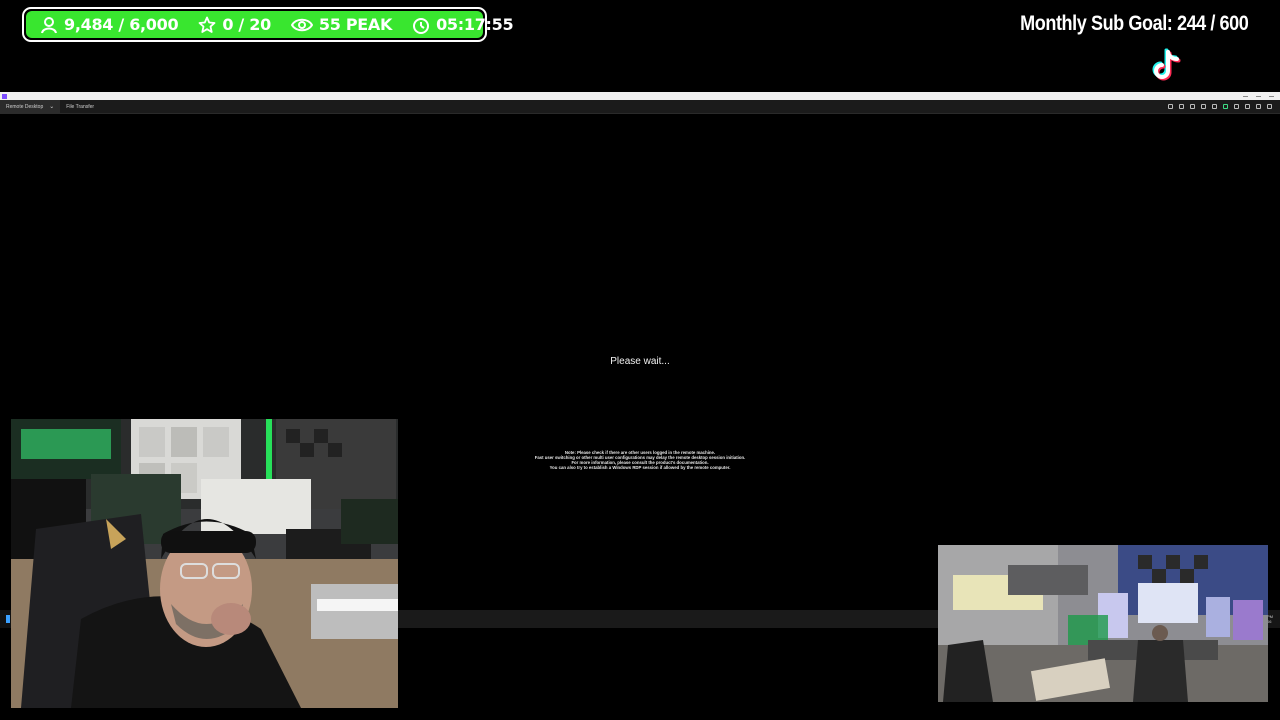 The width and height of the screenshot is (1280, 720). What do you see at coordinates (421, 25) in the screenshot?
I see `timer-icon` at bounding box center [421, 25].